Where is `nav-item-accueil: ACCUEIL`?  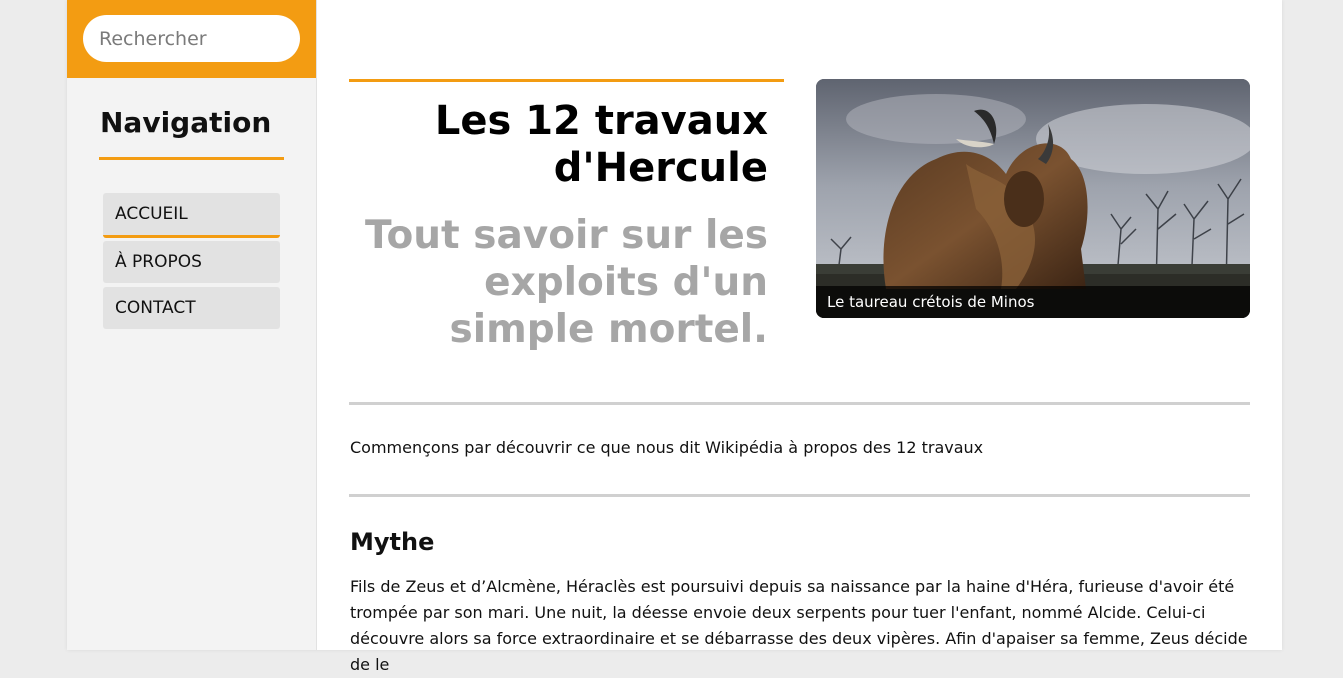
nav-item-accueil: ACCUEIL is located at coordinates (191, 215).